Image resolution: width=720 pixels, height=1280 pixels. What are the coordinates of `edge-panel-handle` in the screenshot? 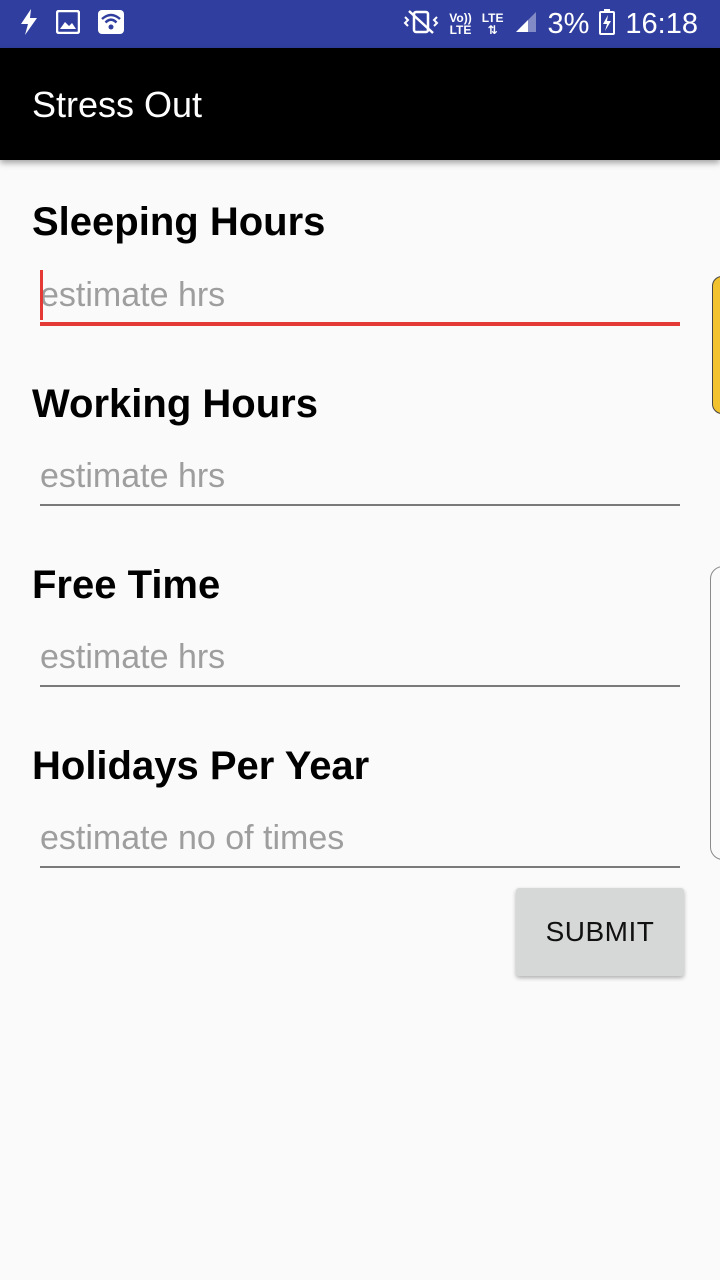 It's located at (716, 345).